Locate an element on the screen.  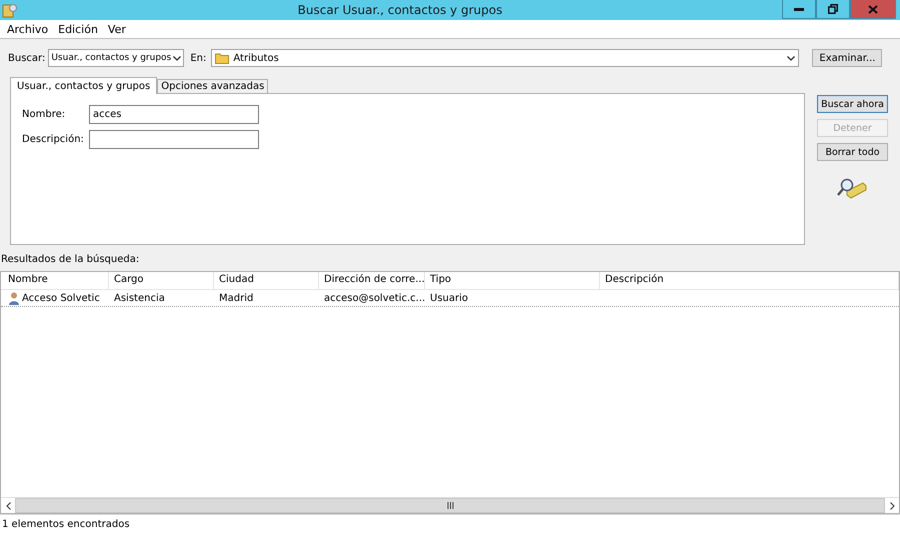
restore-icon is located at coordinates (833, 9).